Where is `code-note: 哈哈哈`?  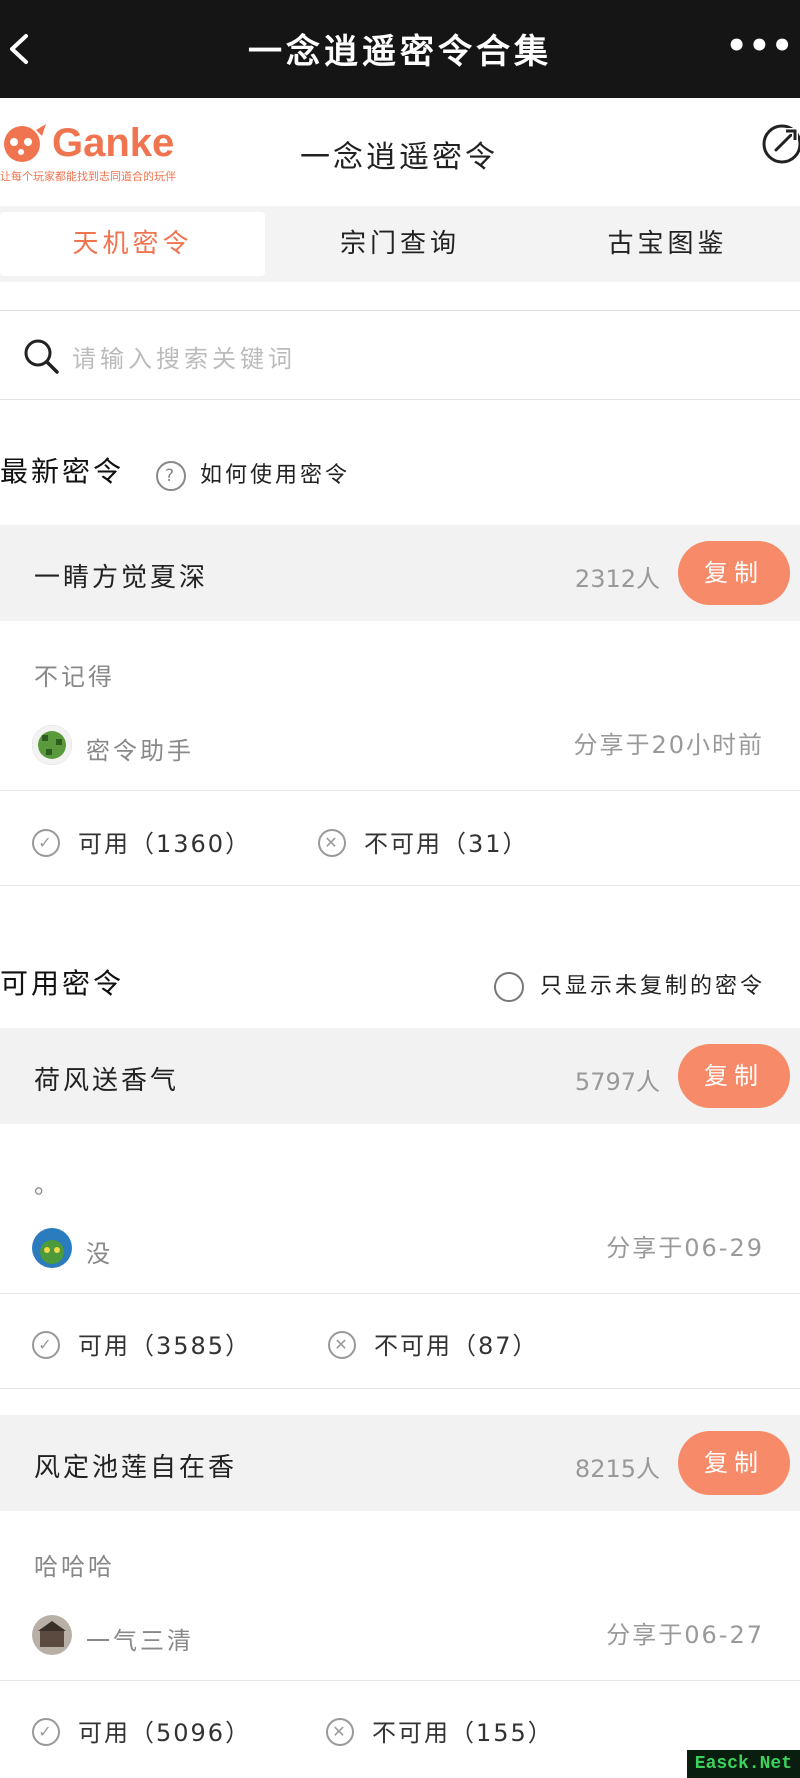
code-note: 哈哈哈 is located at coordinates (74, 1567).